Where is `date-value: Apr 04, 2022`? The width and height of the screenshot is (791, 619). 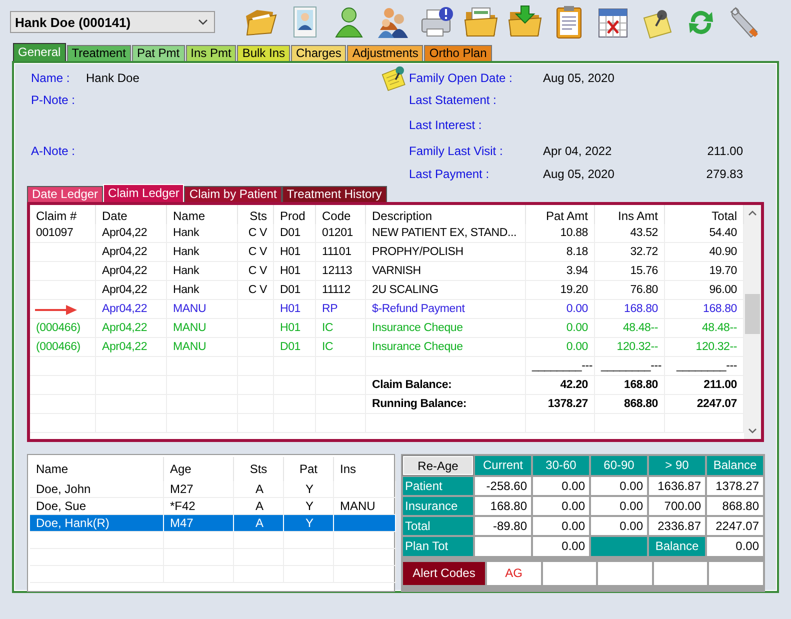 date-value: Apr 04, 2022 is located at coordinates (578, 151).